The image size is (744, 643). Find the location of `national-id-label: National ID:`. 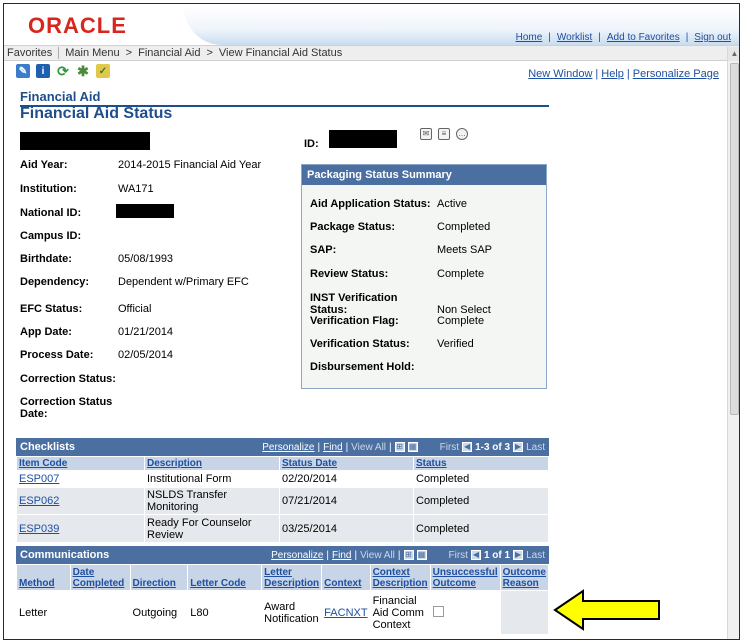

national-id-label: National ID: is located at coordinates (51, 213).